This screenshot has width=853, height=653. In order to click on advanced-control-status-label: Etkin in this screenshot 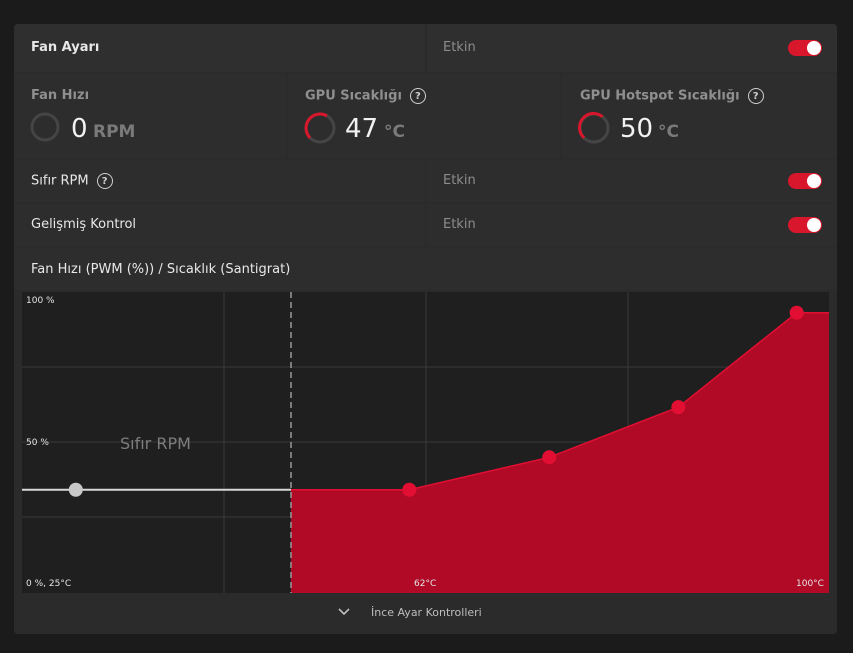, I will do `click(459, 224)`.